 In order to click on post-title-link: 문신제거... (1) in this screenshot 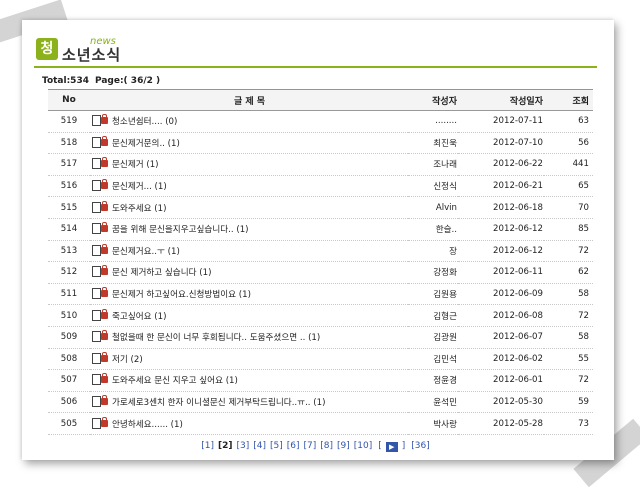, I will do `click(139, 187)`.